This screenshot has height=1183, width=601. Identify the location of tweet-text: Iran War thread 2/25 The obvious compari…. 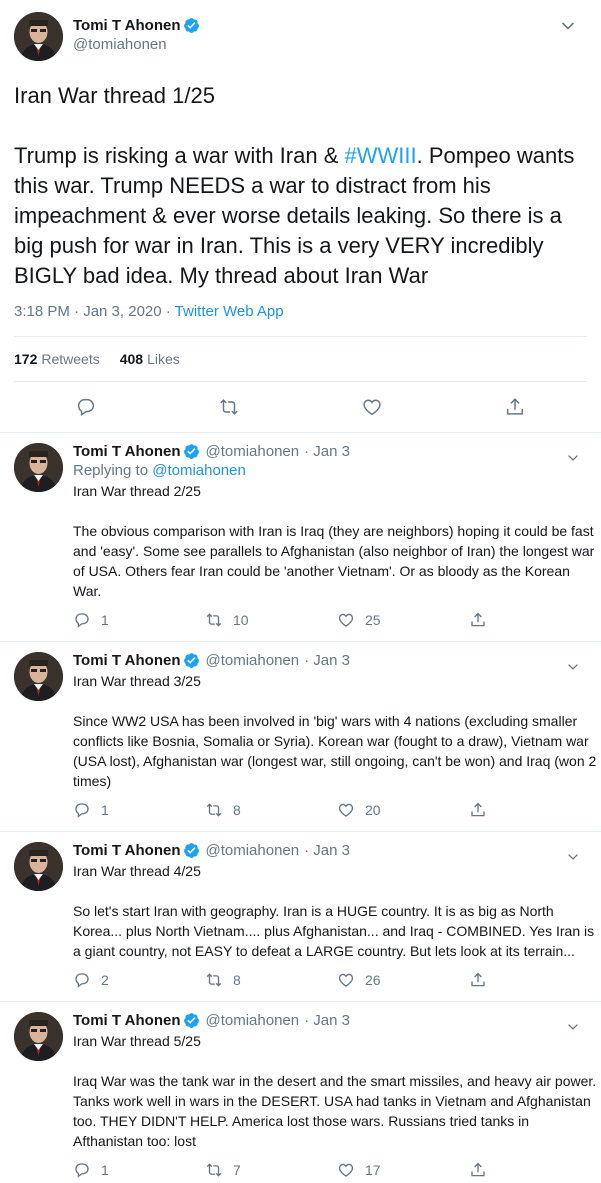
(334, 541).